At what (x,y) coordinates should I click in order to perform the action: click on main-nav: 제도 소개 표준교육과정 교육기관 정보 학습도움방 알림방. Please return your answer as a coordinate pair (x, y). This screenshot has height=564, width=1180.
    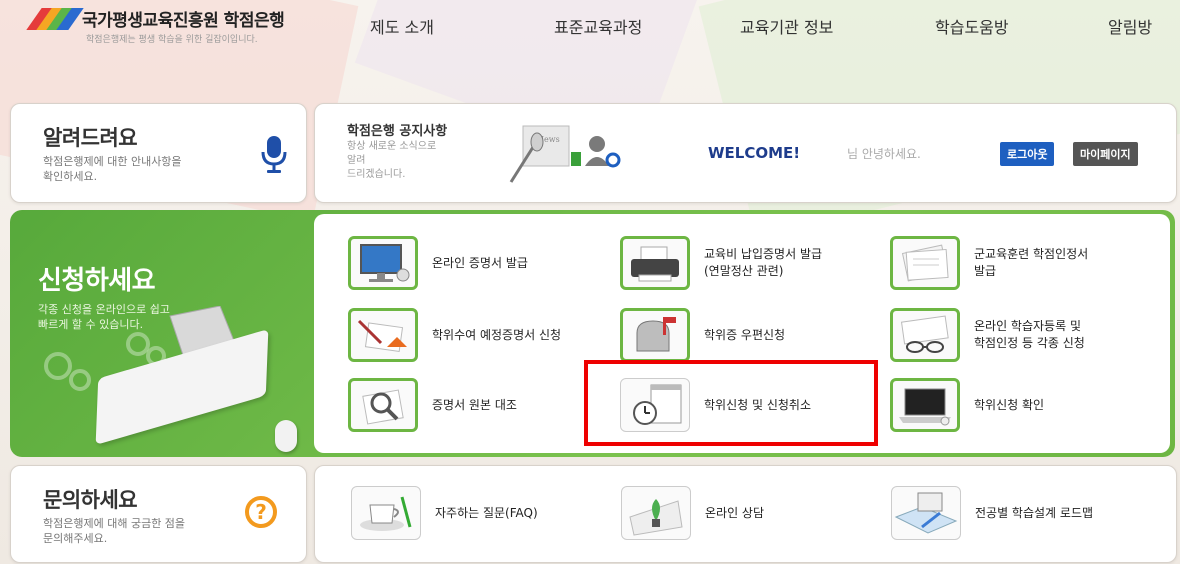
    Looking at the image, I should click on (590, 29).